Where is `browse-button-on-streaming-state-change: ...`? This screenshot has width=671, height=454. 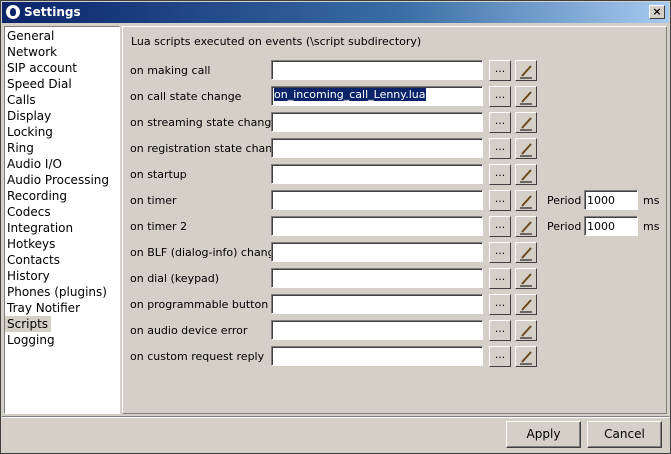 browse-button-on-streaming-state-change: ... is located at coordinates (500, 122).